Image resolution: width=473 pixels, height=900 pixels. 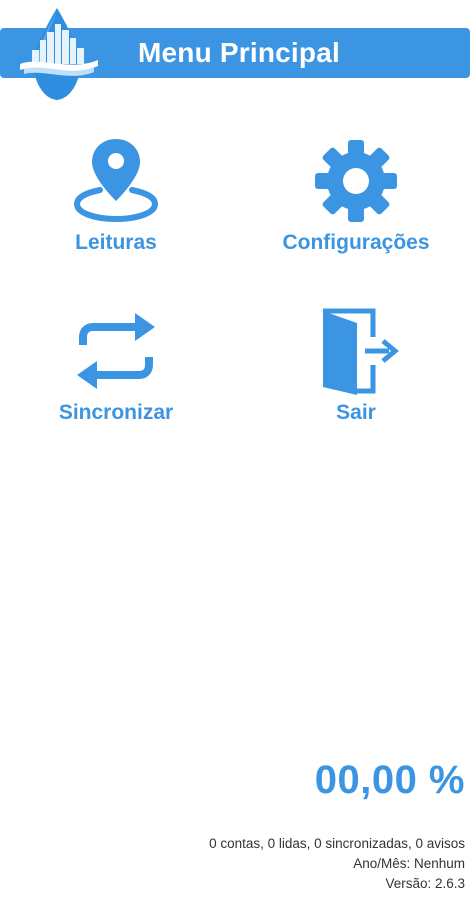 What do you see at coordinates (356, 242) in the screenshot?
I see `menu-item-label: Configurações` at bounding box center [356, 242].